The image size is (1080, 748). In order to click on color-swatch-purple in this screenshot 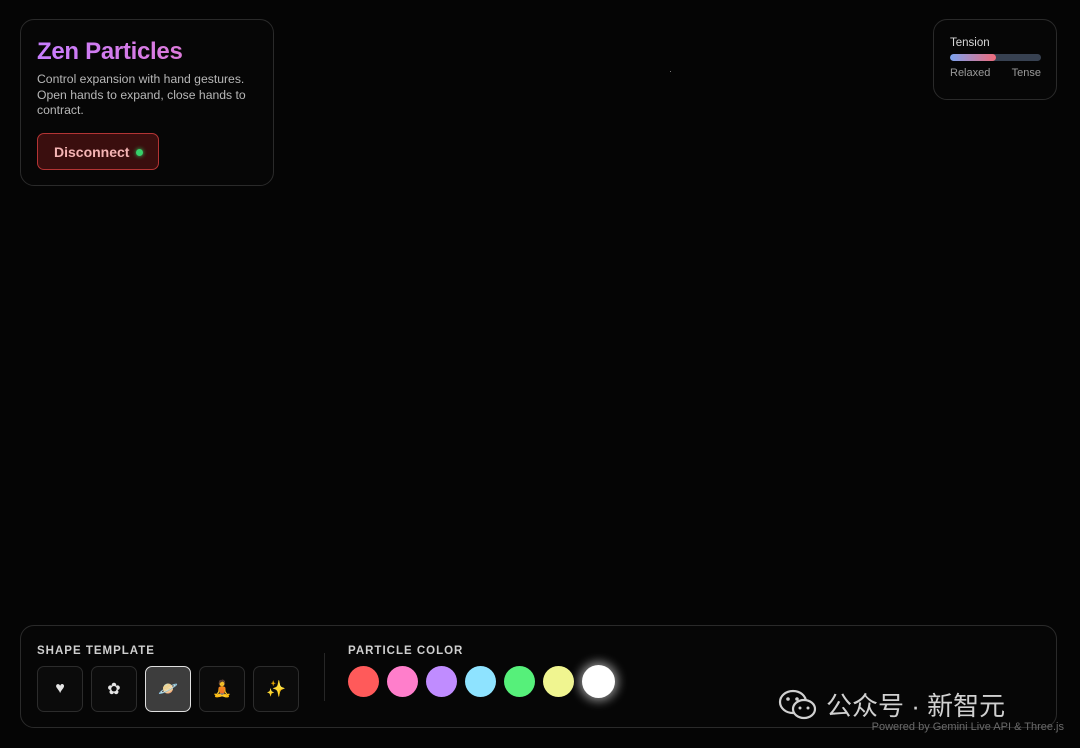, I will do `click(441, 681)`.